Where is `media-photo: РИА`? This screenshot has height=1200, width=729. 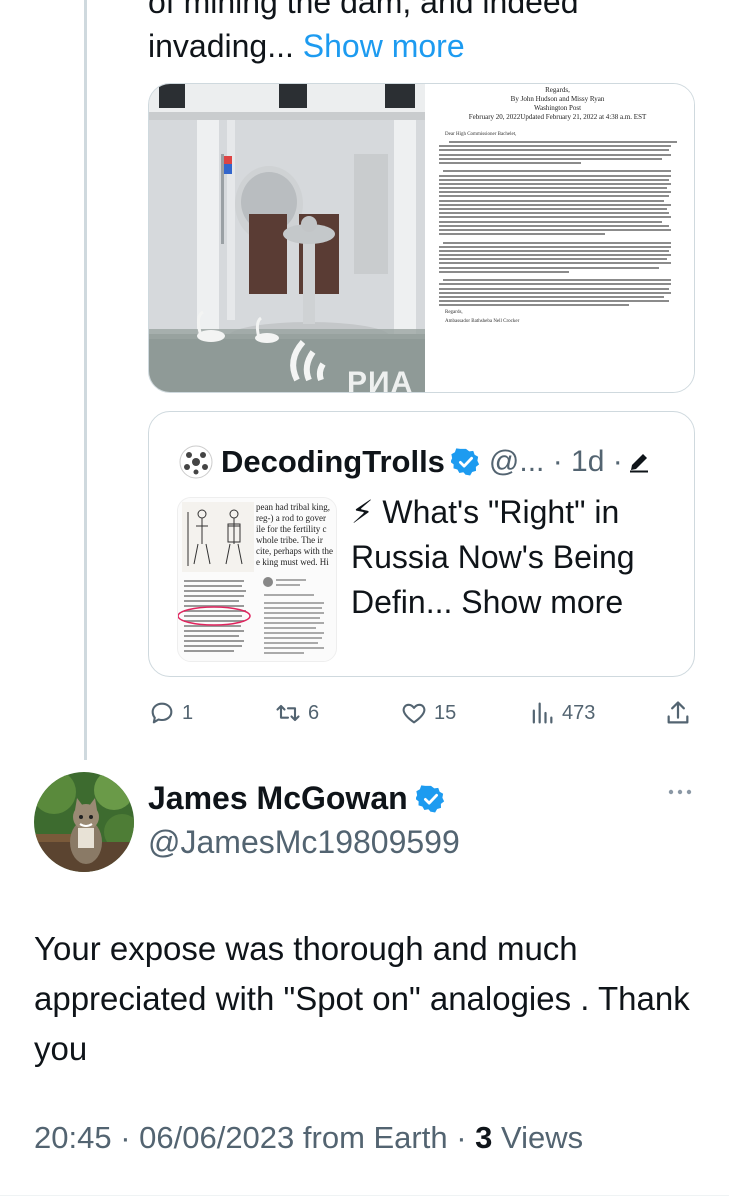
media-photo: РИА is located at coordinates (287, 238).